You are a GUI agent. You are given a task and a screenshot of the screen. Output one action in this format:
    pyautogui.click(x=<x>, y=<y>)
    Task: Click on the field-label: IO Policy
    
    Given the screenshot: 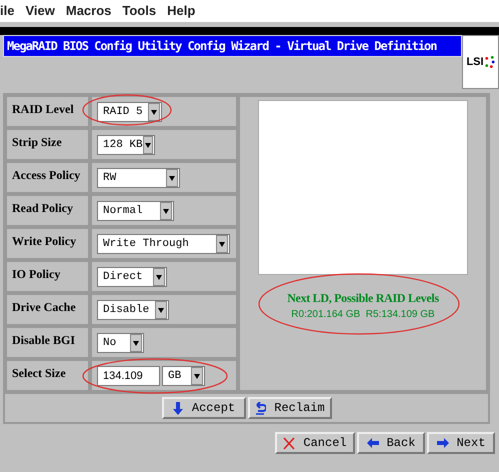 What is the action you would take?
    pyautogui.click(x=47, y=276)
    